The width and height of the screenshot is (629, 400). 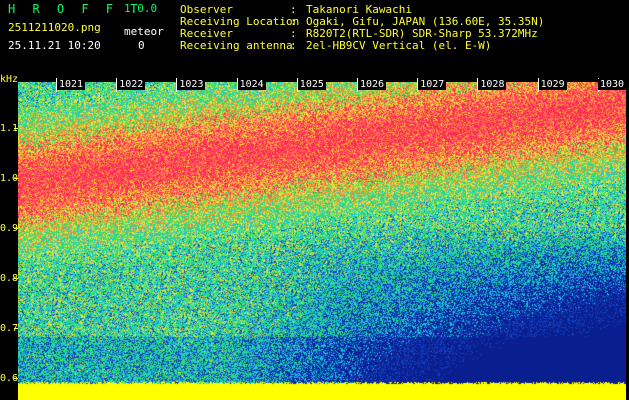 I want to click on app-version: 1.0.0, so click(x=141, y=8).